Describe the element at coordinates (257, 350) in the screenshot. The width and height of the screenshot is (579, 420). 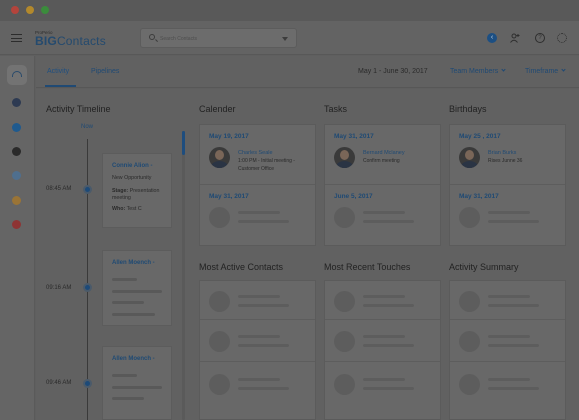
I see `most-active-card` at that location.